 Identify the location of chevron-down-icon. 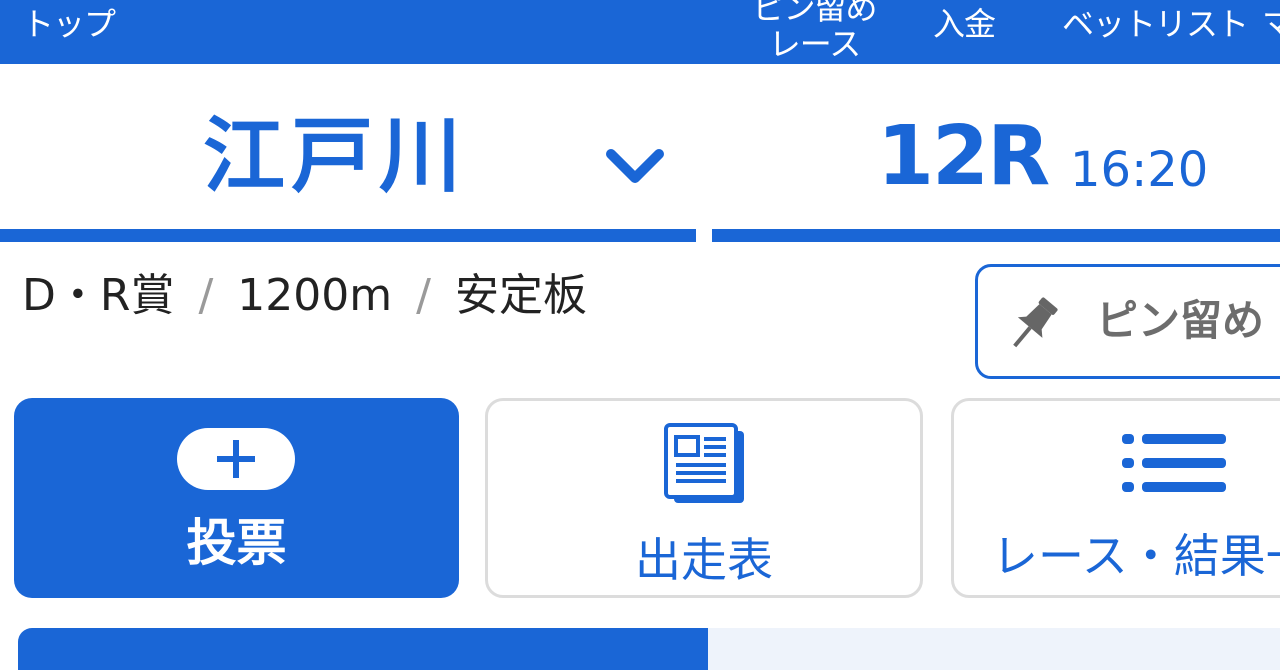
(635, 166).